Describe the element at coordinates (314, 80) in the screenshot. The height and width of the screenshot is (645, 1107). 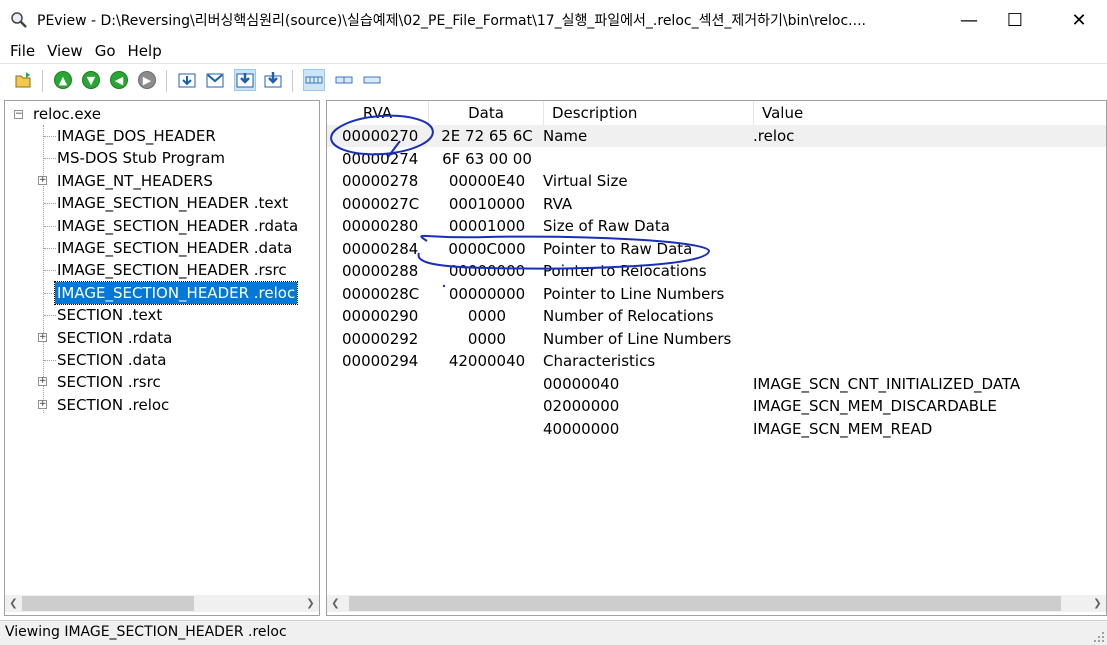
I see `layout-wide-icon` at that location.